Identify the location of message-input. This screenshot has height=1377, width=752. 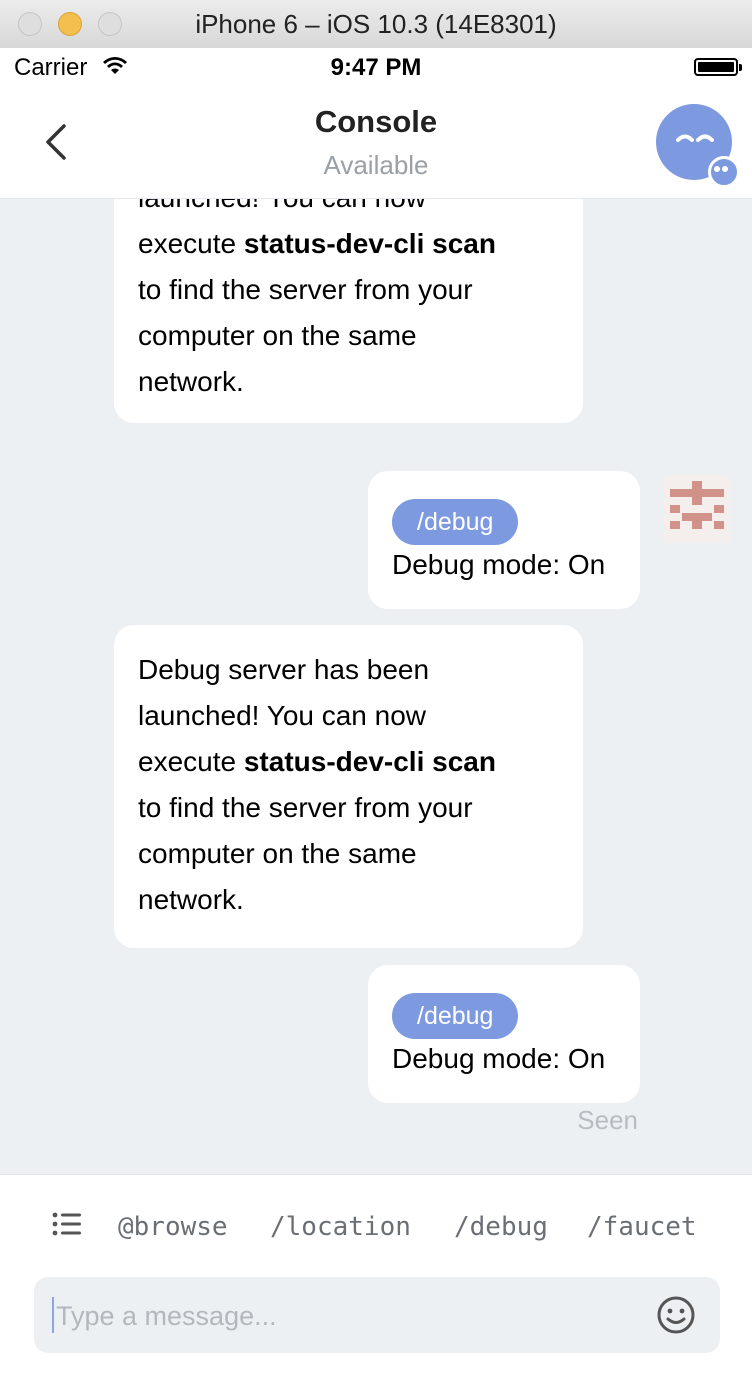
(346, 1316).